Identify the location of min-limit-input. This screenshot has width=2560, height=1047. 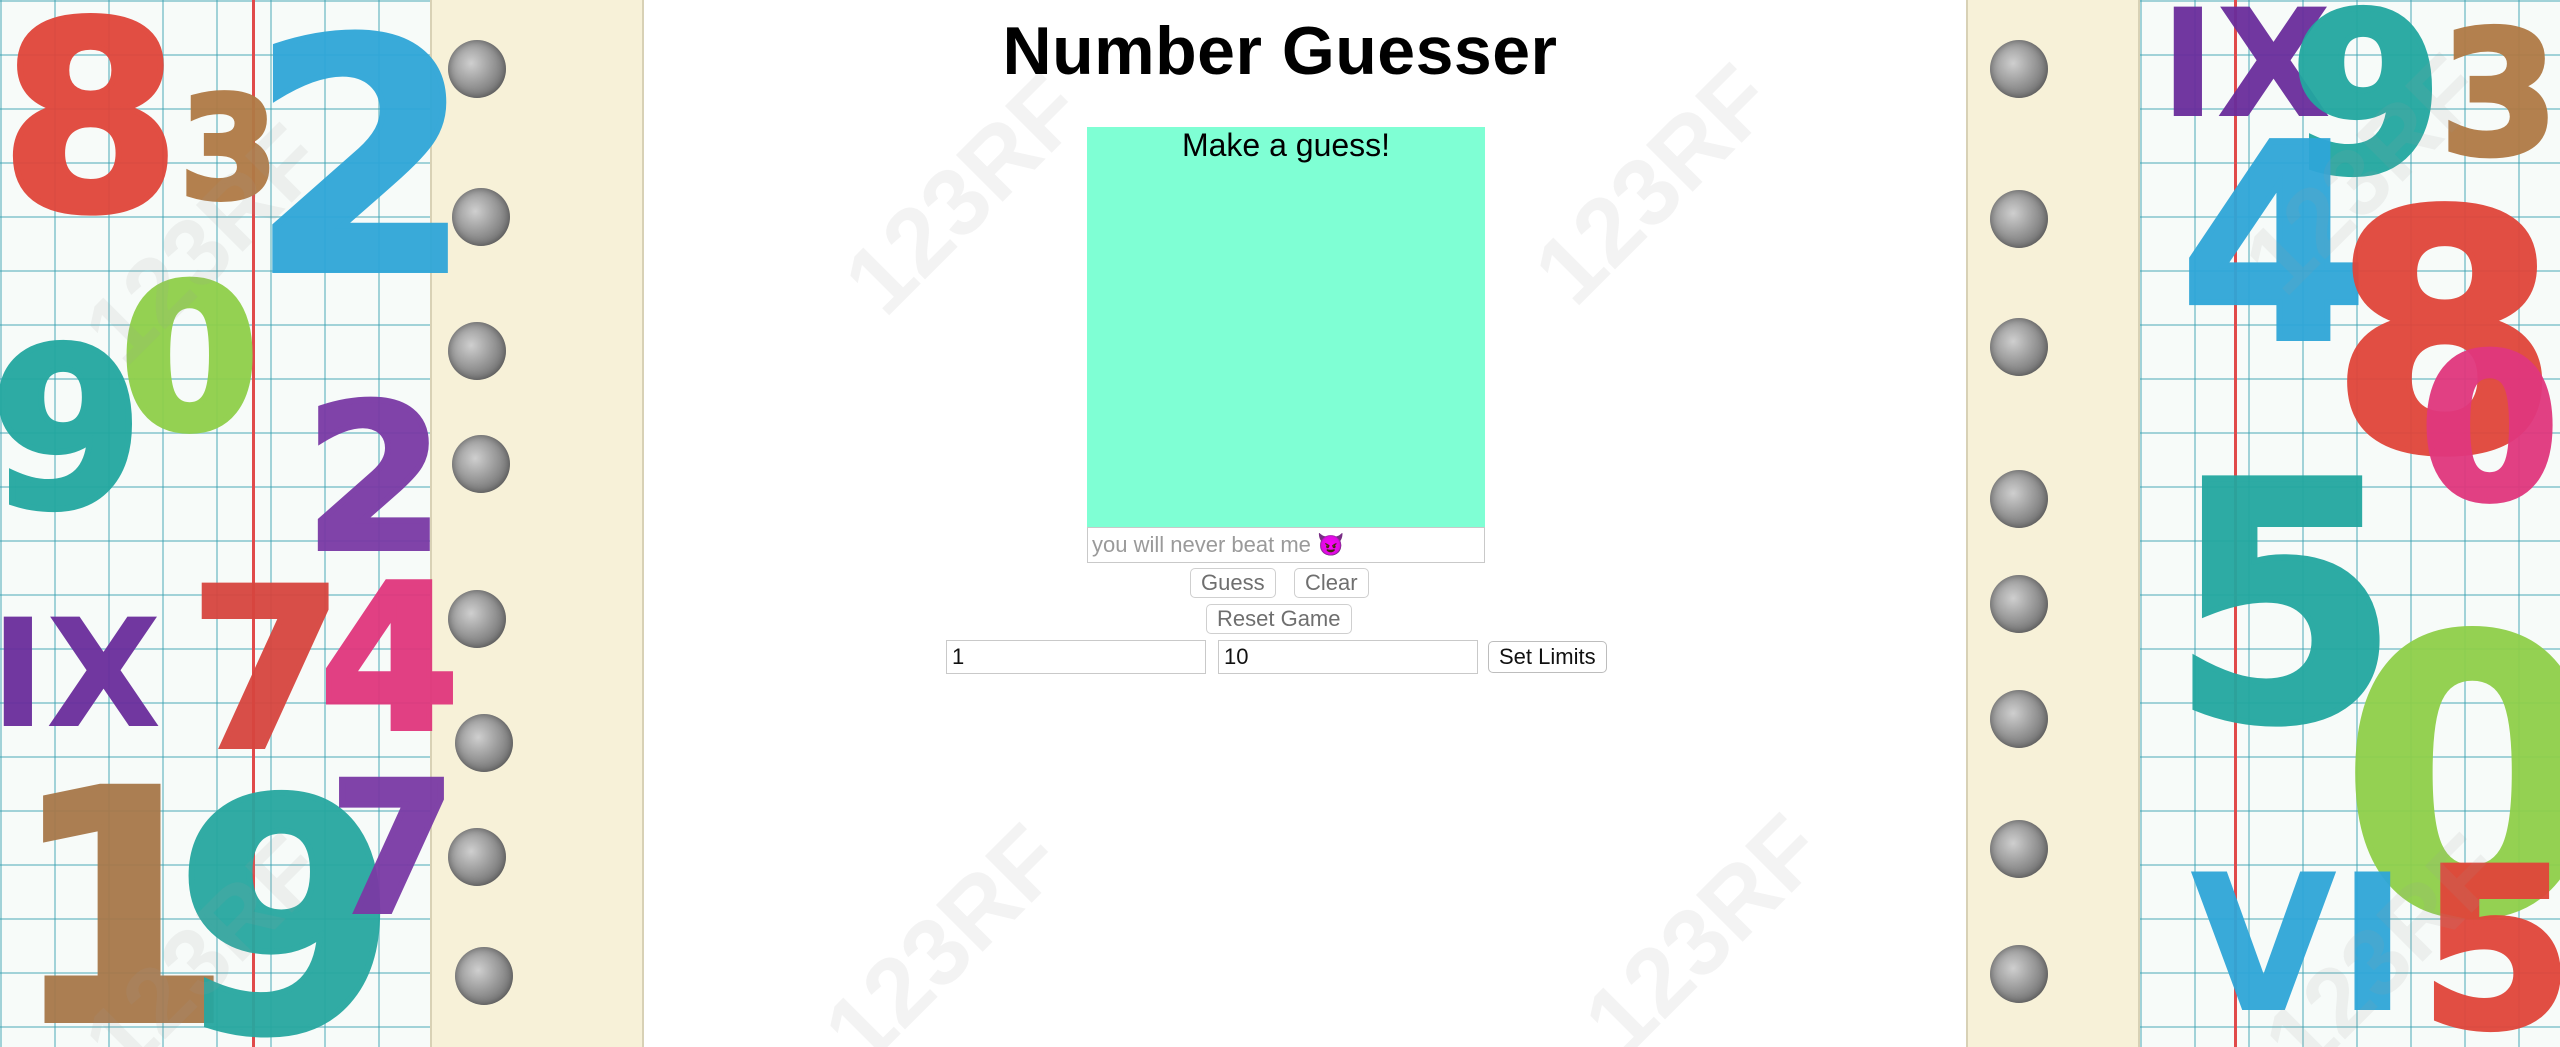
(1076, 657).